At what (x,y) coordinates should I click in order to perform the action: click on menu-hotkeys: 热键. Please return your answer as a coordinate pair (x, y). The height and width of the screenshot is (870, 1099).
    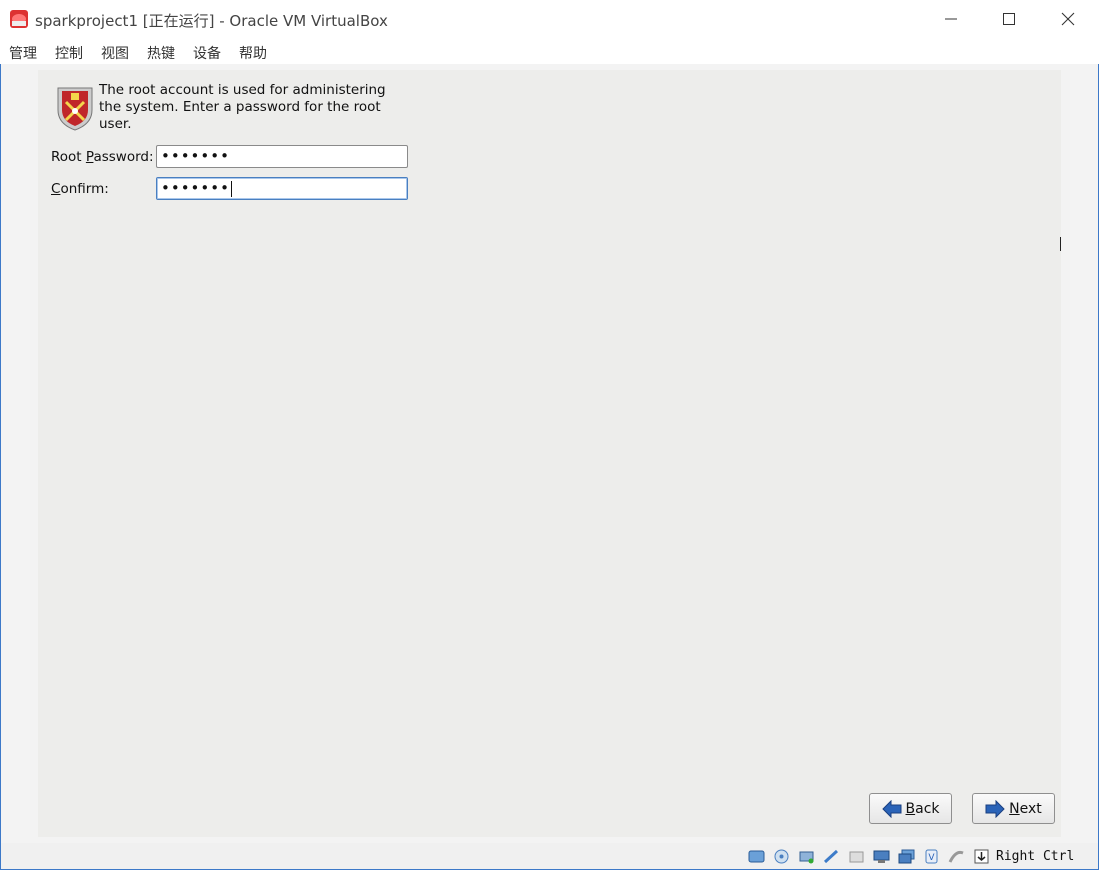
    Looking at the image, I should click on (161, 53).